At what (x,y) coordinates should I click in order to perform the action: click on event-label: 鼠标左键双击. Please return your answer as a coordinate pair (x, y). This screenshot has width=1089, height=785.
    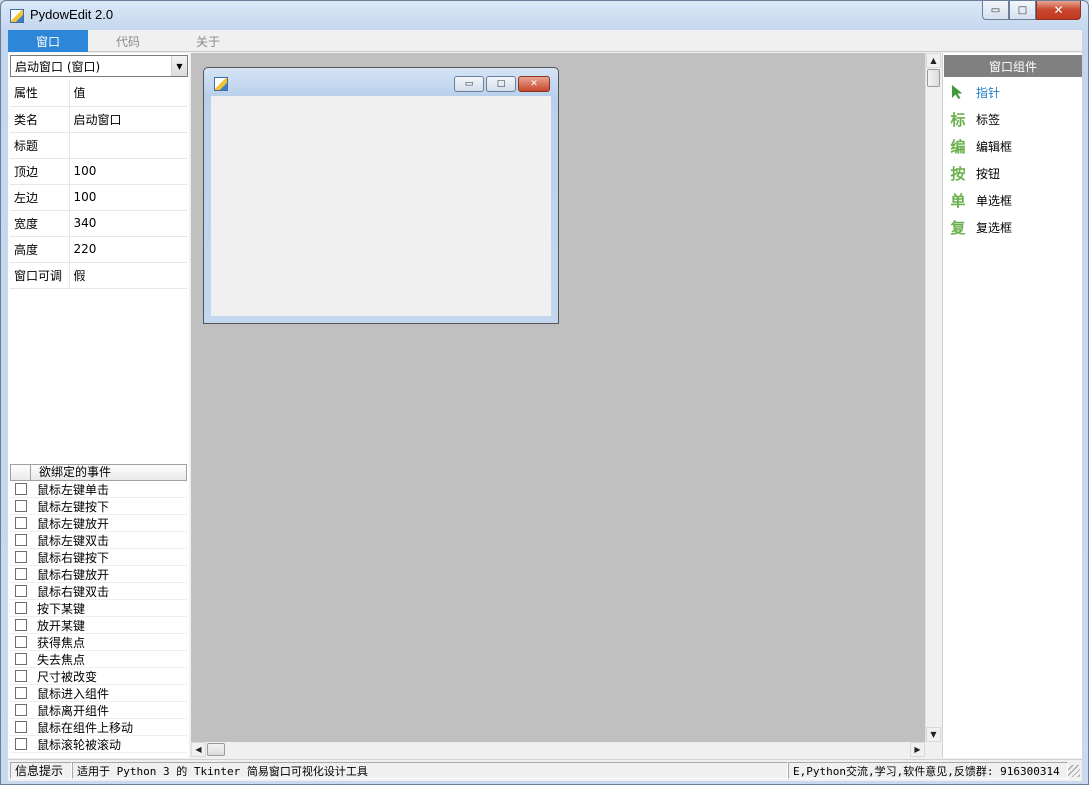
    Looking at the image, I should click on (73, 540).